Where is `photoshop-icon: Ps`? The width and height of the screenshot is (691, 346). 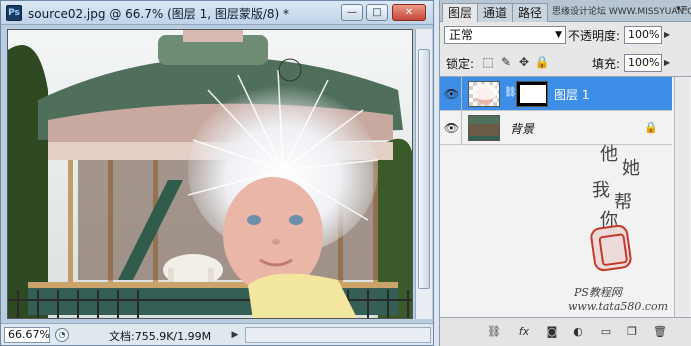 photoshop-icon: Ps is located at coordinates (14, 13).